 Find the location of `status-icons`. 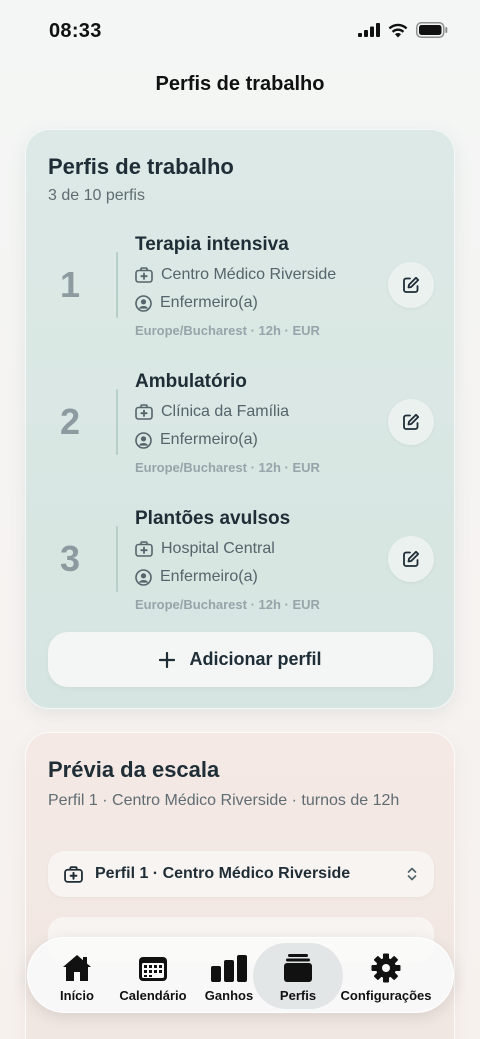

status-icons is located at coordinates (403, 30).